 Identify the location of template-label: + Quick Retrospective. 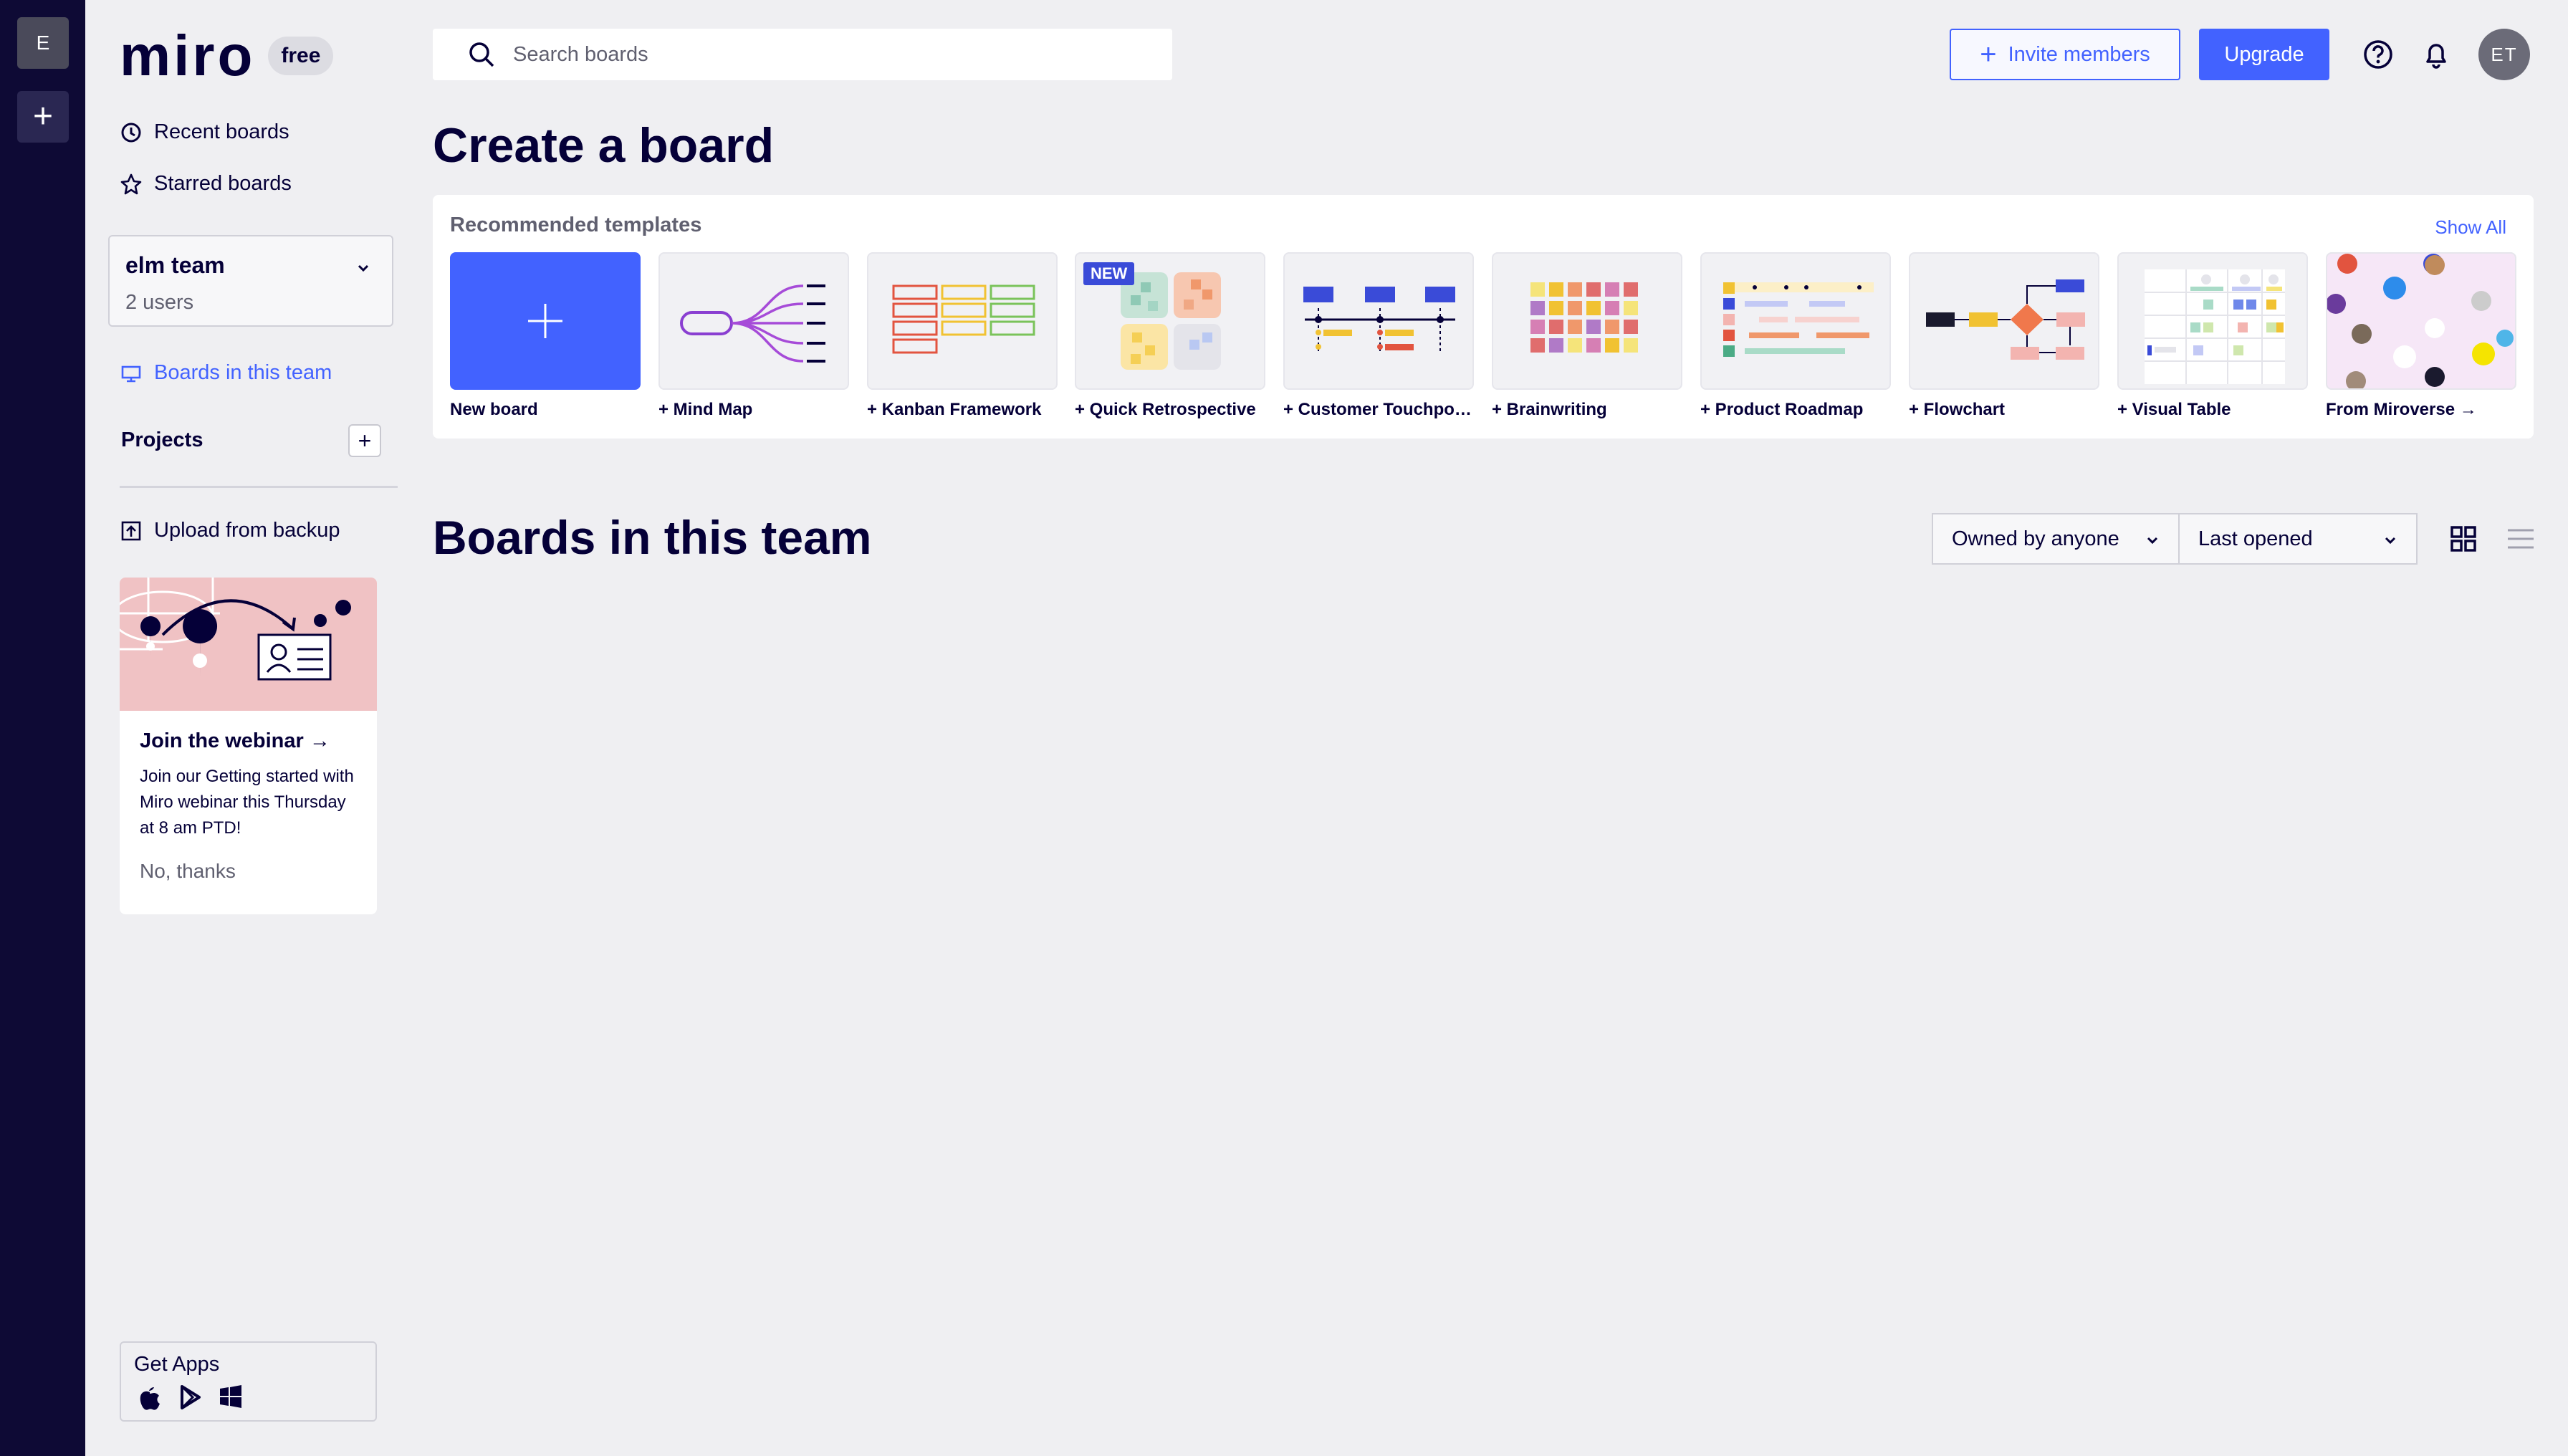
(1165, 409).